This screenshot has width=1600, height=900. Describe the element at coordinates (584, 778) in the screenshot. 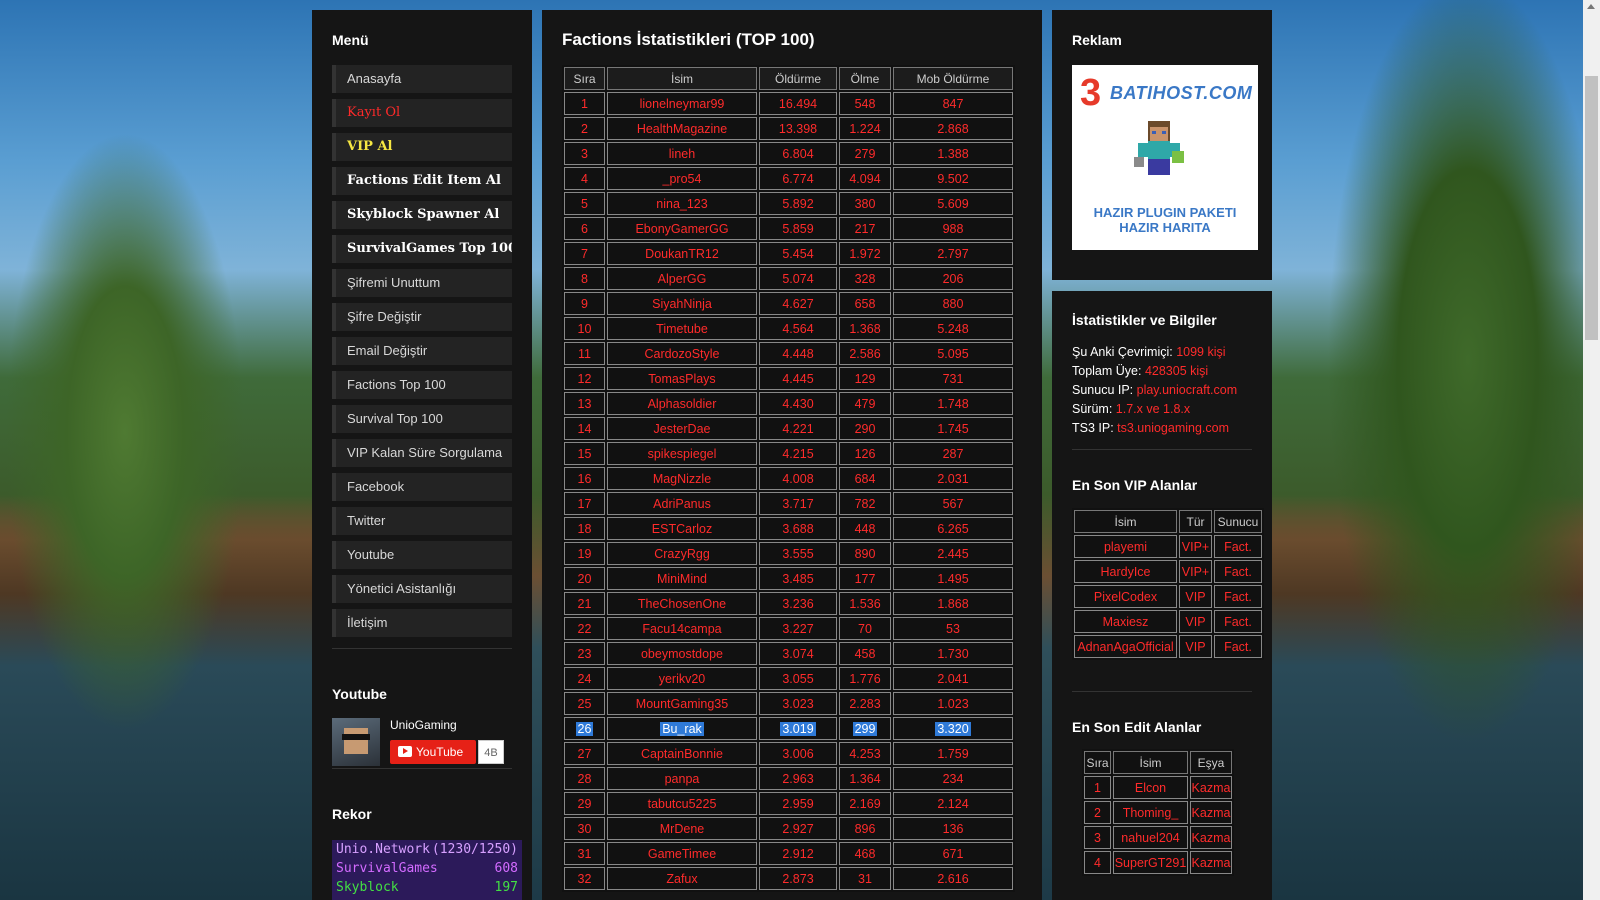

I see `cell-text: 28` at that location.